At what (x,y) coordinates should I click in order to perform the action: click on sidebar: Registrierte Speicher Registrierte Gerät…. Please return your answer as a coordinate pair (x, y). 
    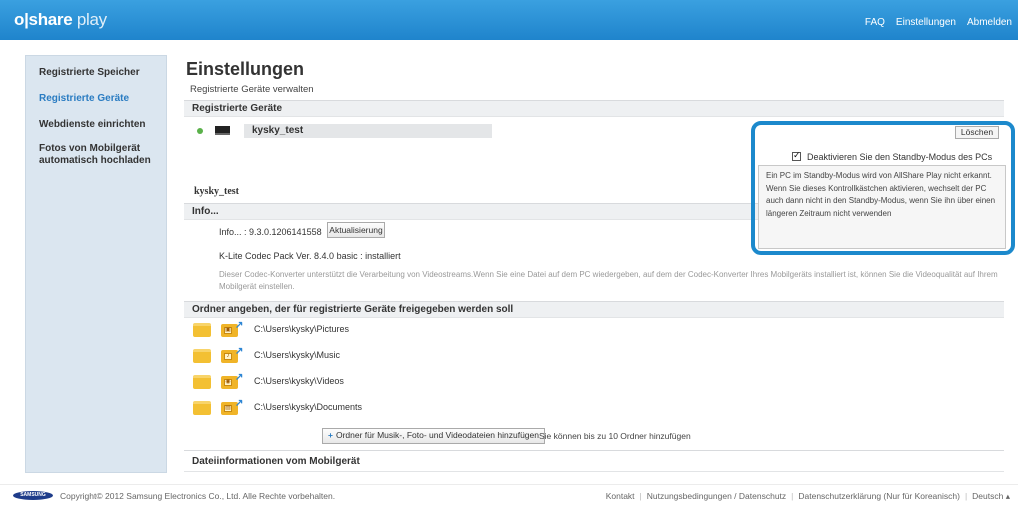
    Looking at the image, I should click on (96, 264).